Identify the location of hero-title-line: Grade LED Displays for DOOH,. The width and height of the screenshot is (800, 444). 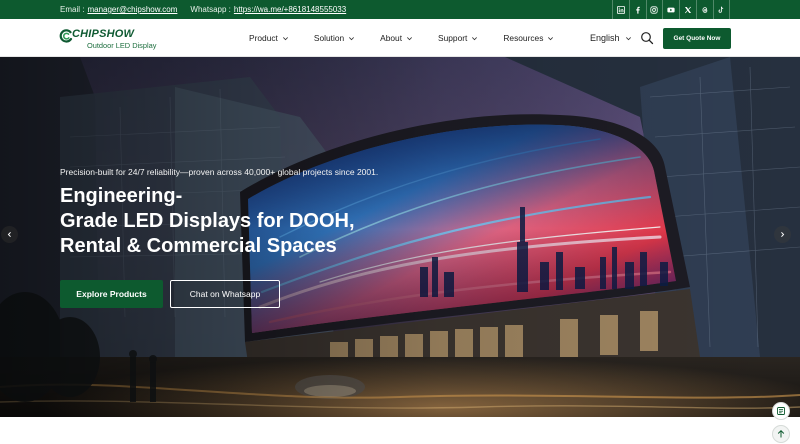
(207, 221).